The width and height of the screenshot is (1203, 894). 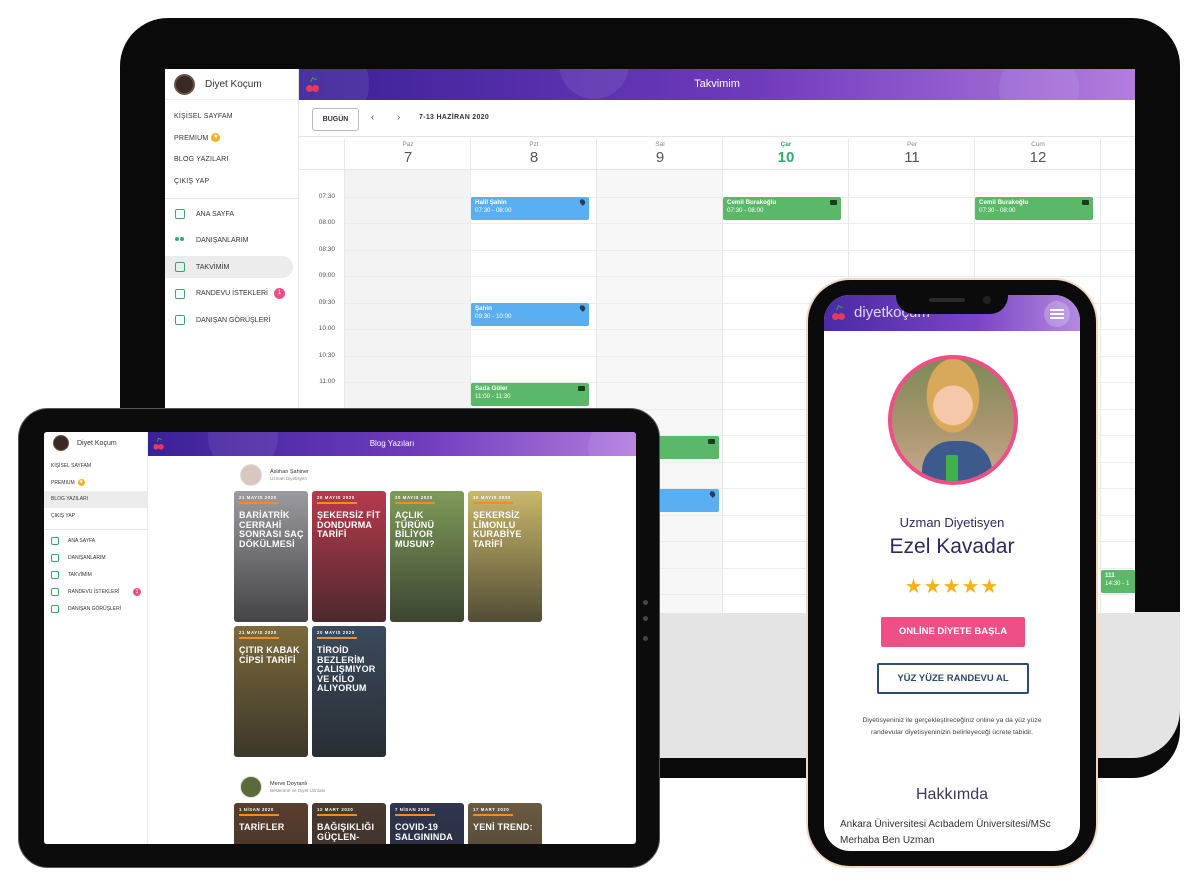 I want to click on day-number: 12, so click(x=1038, y=157).